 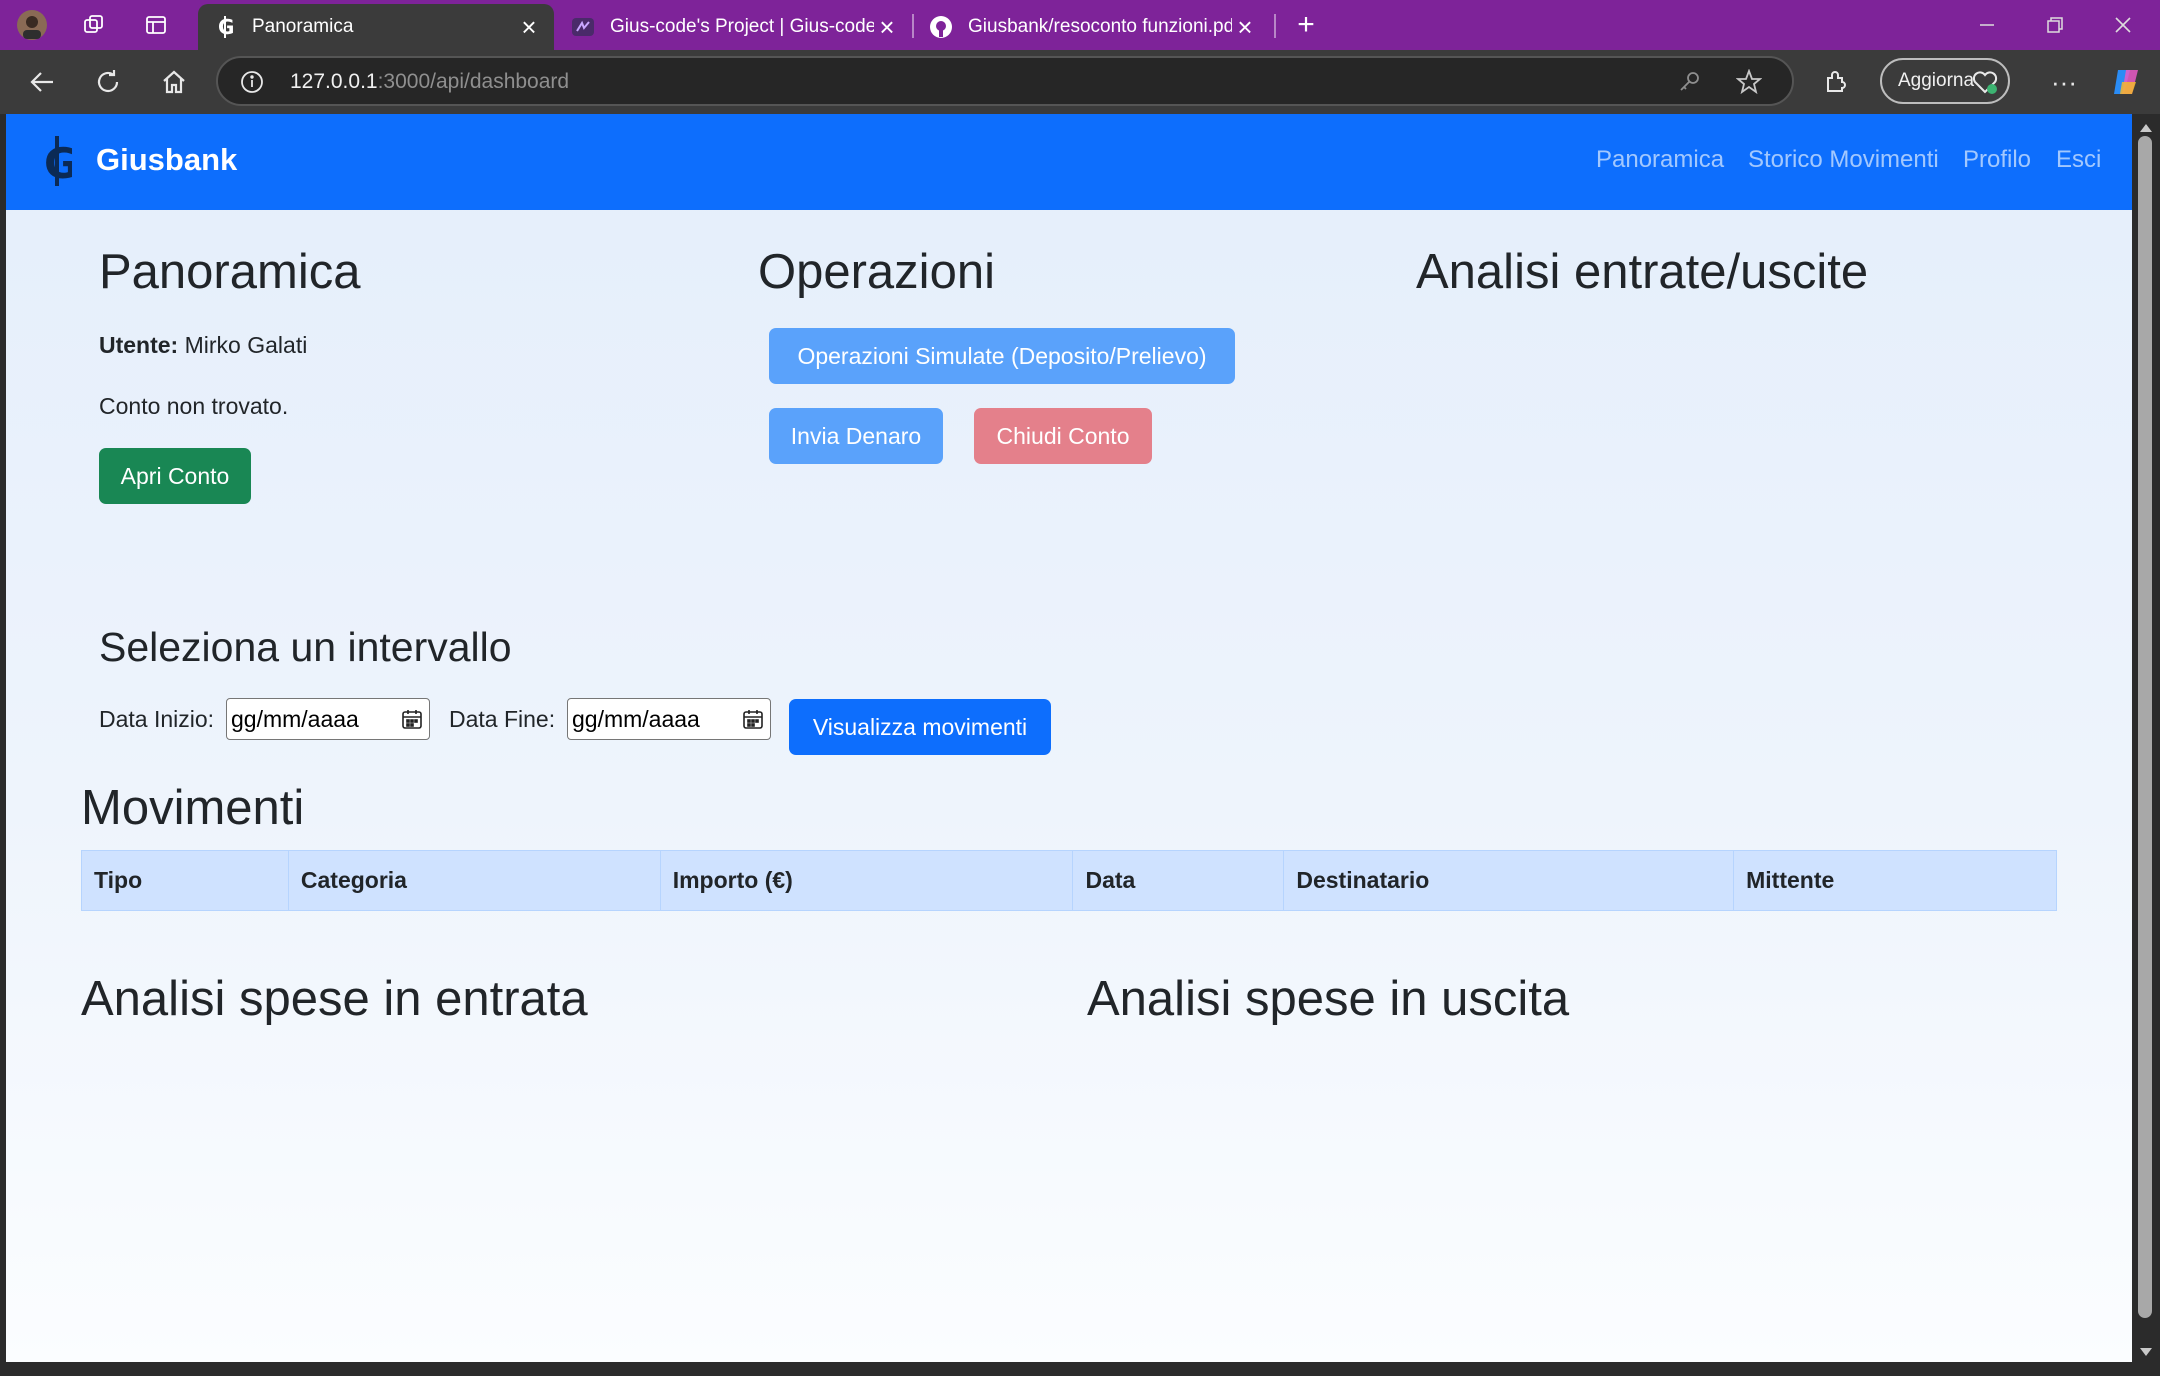 What do you see at coordinates (305, 647) in the screenshot?
I see `interval-title: Seleziona un intervallo` at bounding box center [305, 647].